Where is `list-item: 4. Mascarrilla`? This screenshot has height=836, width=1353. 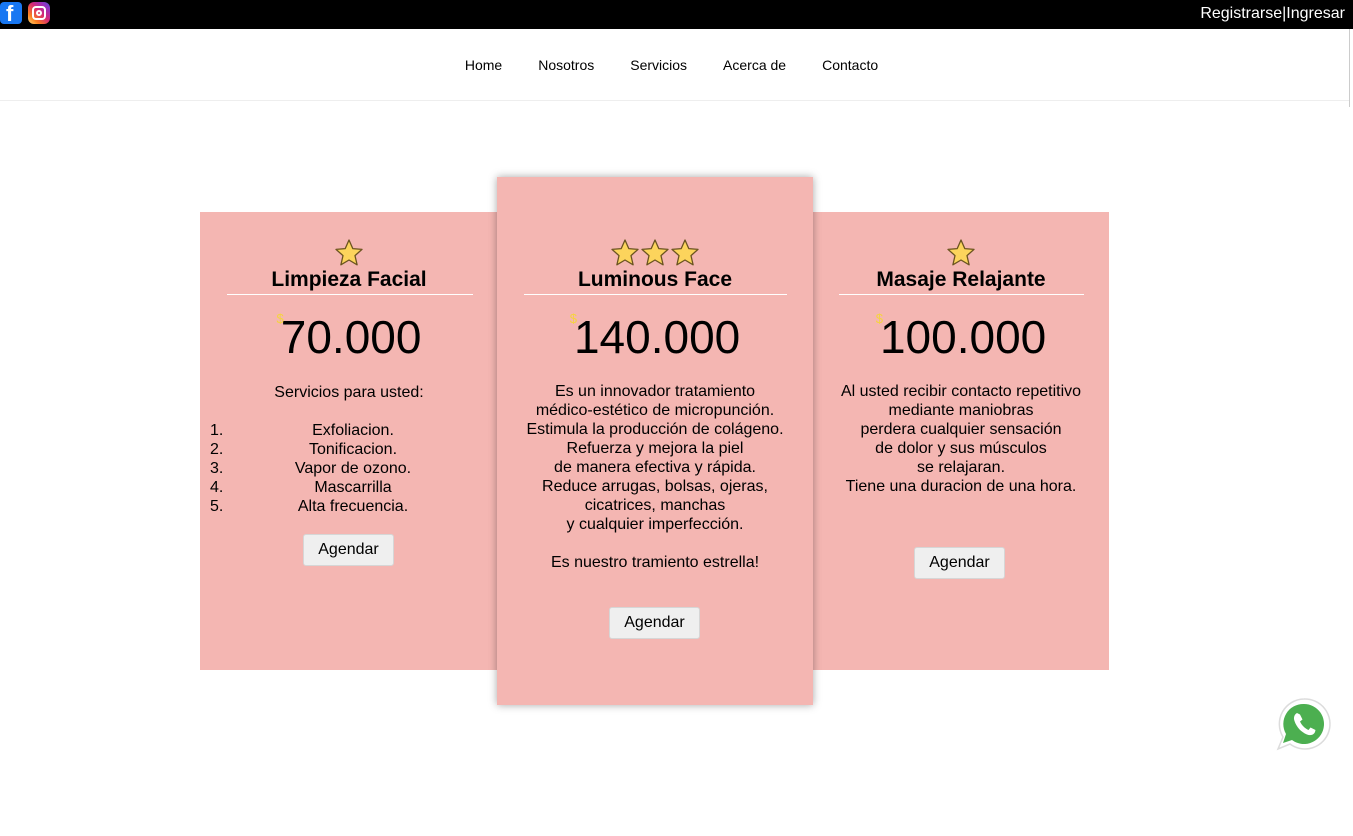
list-item: 4. Mascarrilla is located at coordinates (353, 487).